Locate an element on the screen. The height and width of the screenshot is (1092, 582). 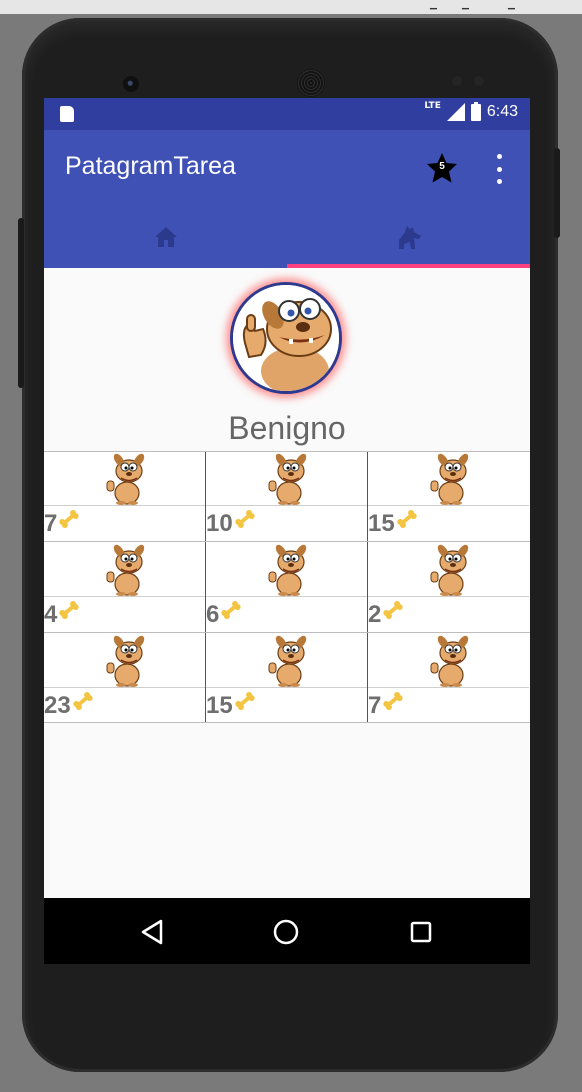
pet-name: Benigno is located at coordinates (287, 428).